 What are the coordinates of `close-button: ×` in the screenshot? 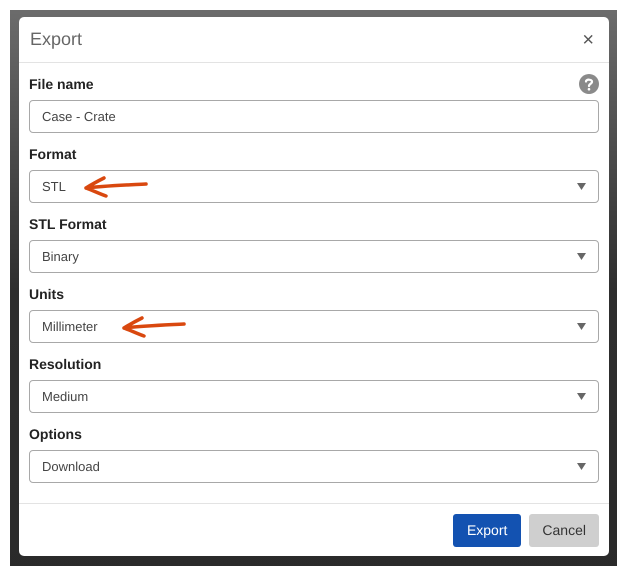 It's located at (588, 40).